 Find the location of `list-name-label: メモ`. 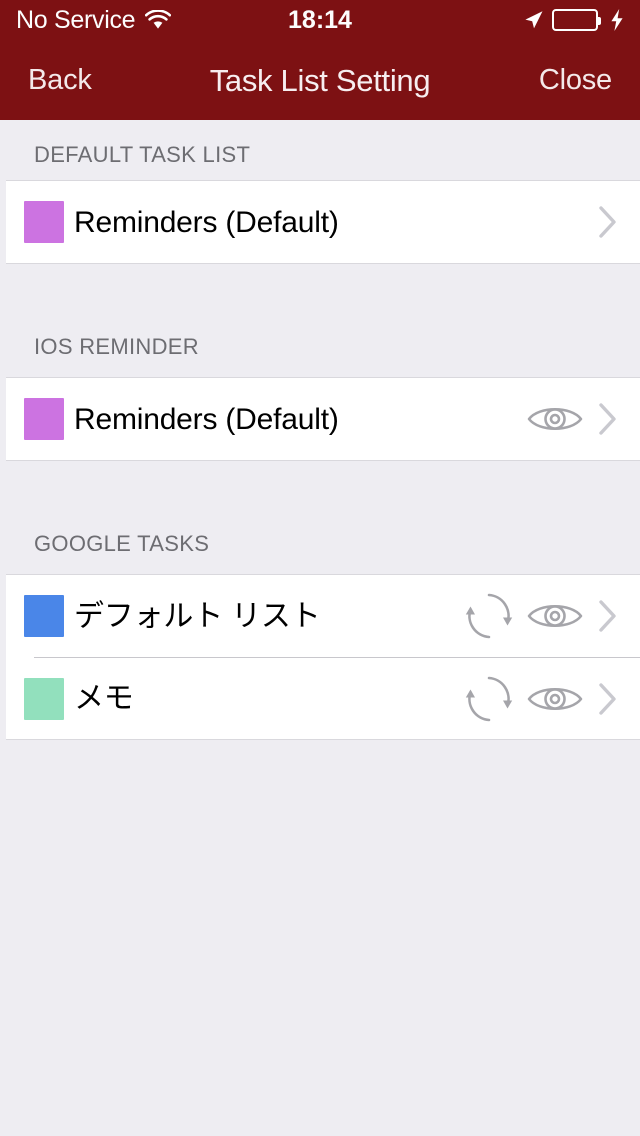

list-name-label: メモ is located at coordinates (104, 698).